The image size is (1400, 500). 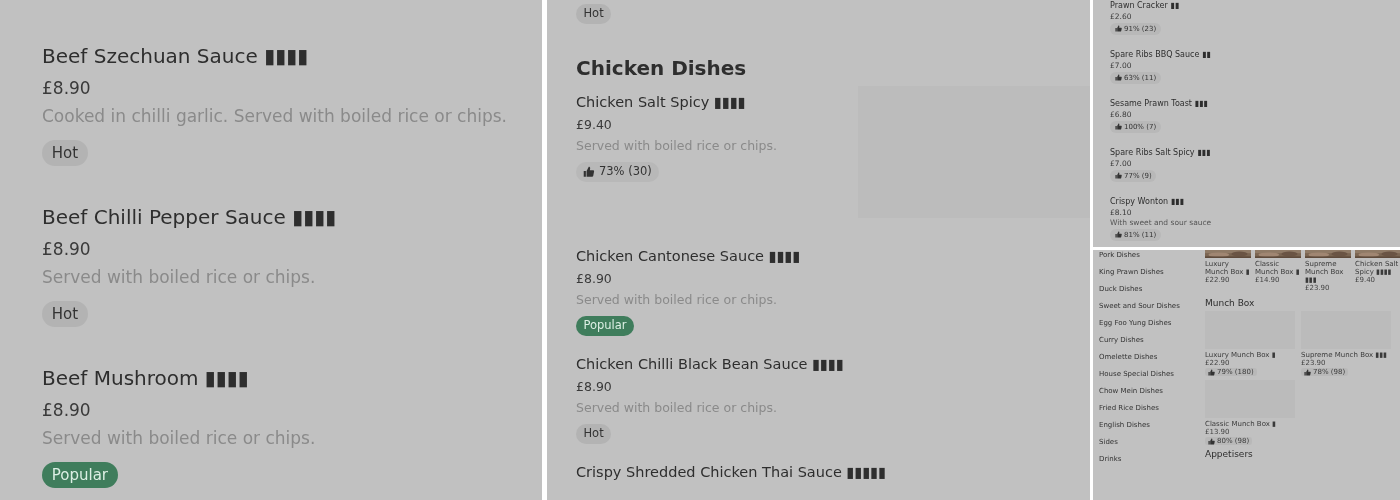 What do you see at coordinates (1160, 152) in the screenshot?
I see `dish-name: Spare Ribs Salt Spicy ▮▮▮` at bounding box center [1160, 152].